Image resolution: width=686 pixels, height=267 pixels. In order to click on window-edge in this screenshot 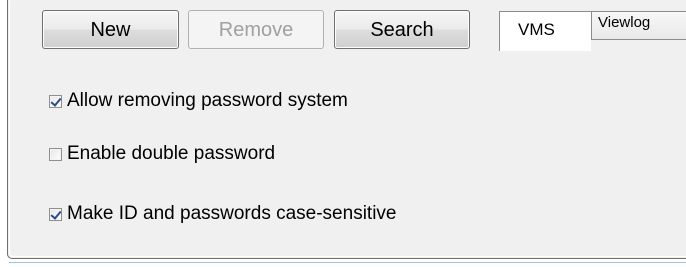, I will do `click(347, 262)`.